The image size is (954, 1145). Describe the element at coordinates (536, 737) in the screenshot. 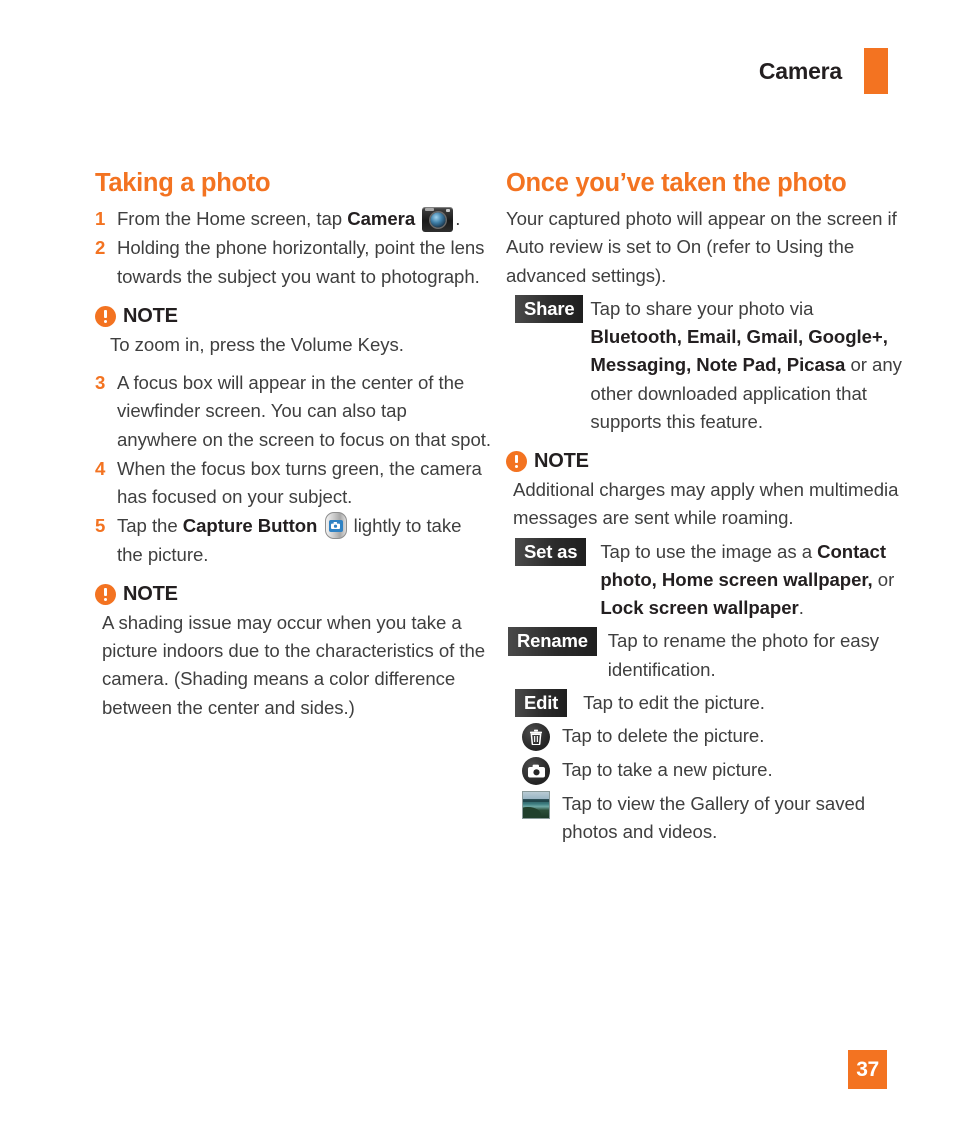

I see `trash-icon` at that location.